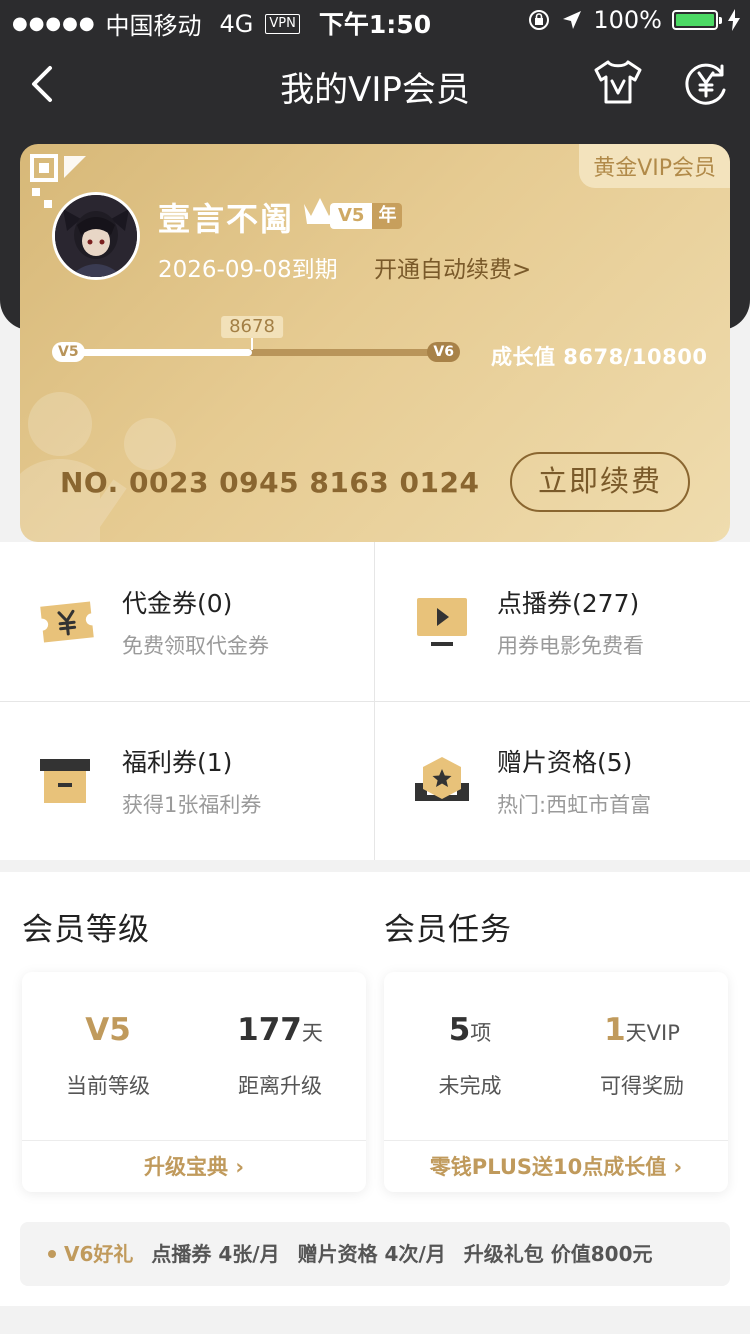  I want to click on level-badge: V5 年, so click(366, 216).